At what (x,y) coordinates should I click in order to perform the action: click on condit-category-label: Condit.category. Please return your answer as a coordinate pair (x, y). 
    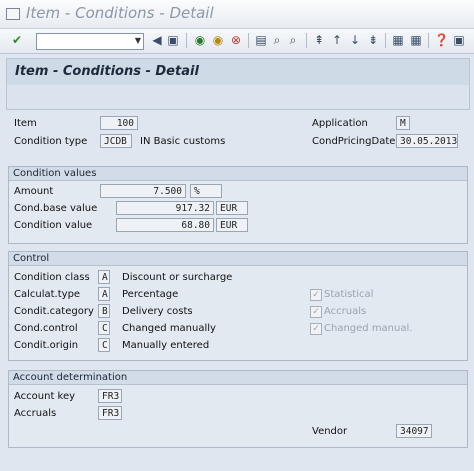
    Looking at the image, I should click on (54, 311).